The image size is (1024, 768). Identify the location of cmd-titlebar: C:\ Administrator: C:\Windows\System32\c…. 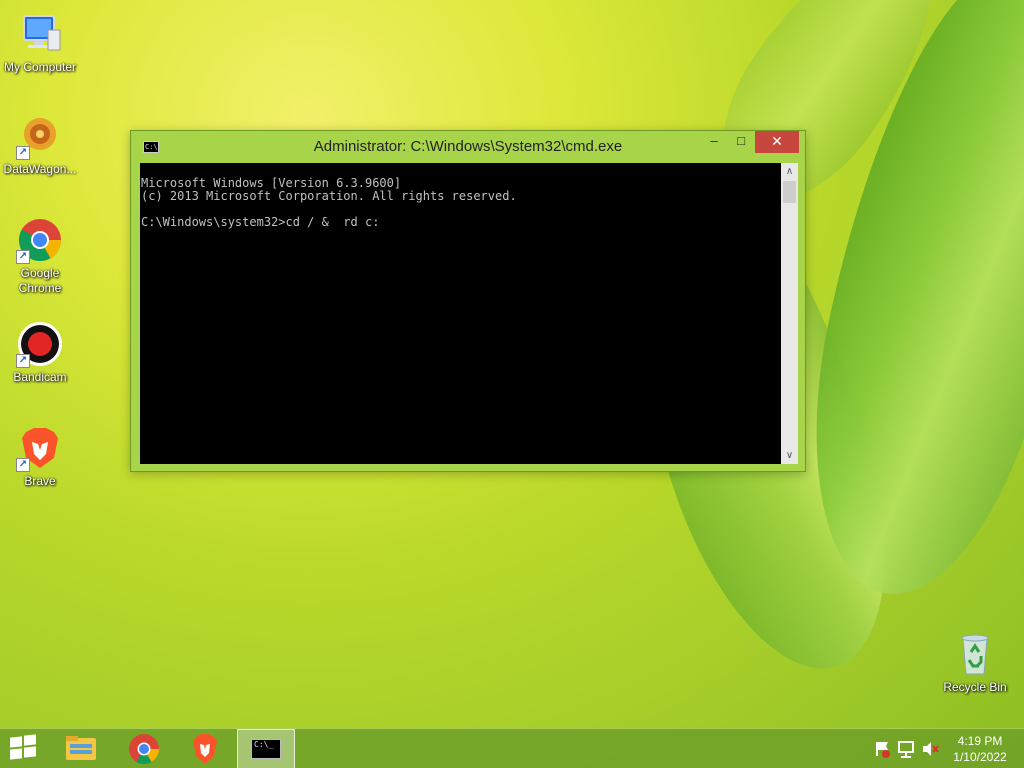
(468, 147).